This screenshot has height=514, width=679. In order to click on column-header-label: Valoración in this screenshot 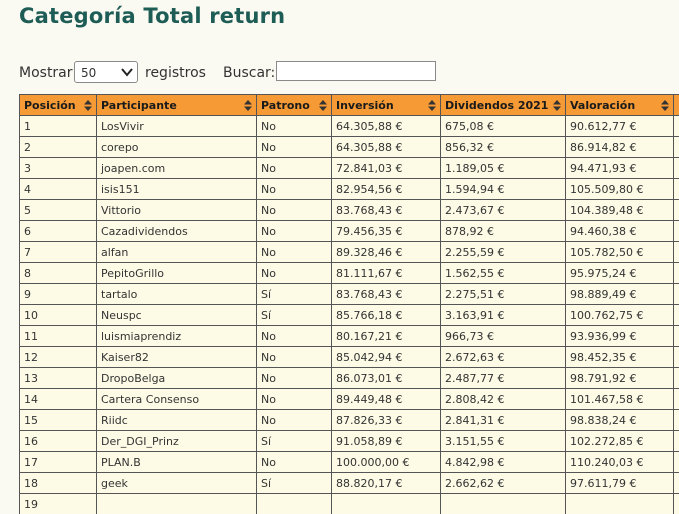, I will do `click(602, 105)`.